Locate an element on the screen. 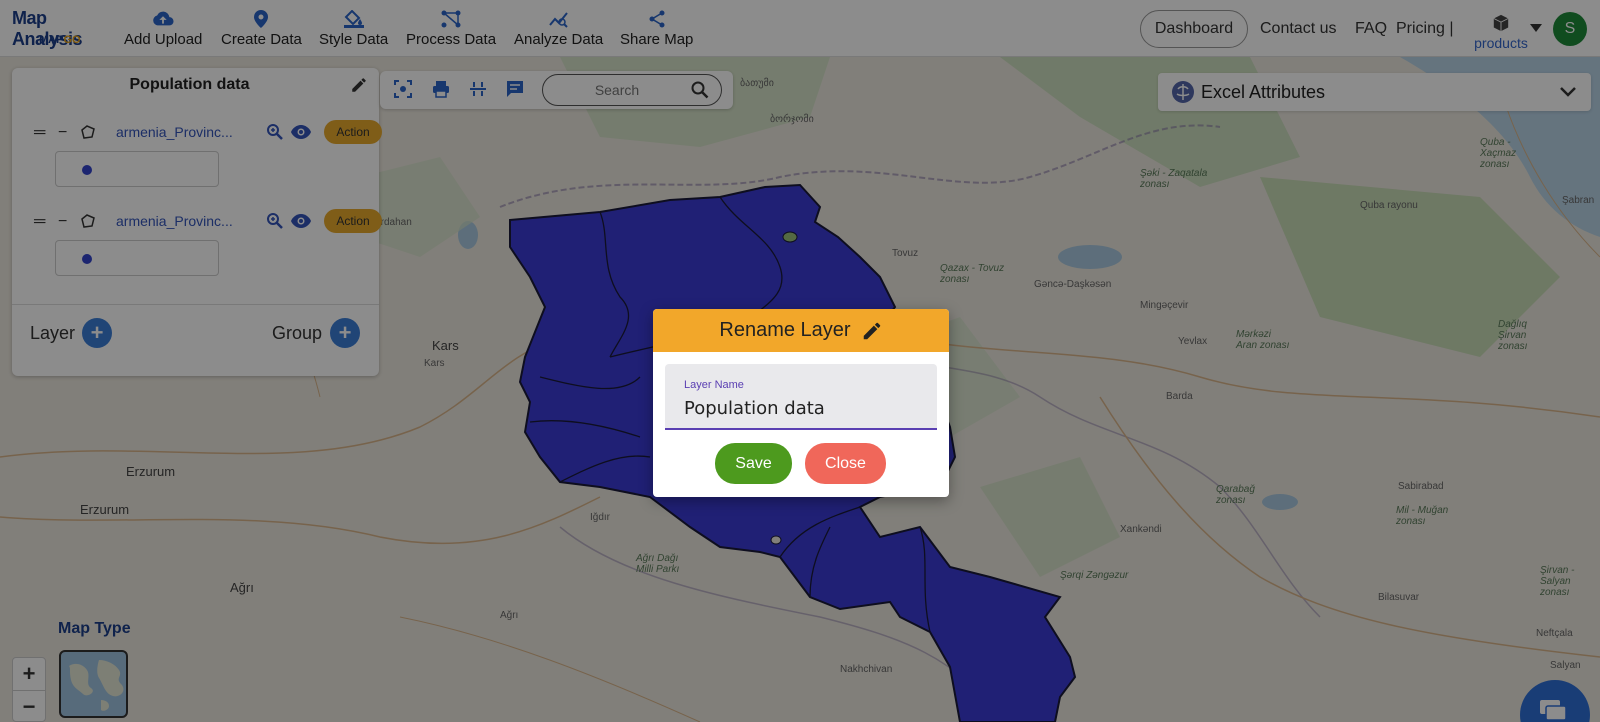 The width and height of the screenshot is (1600, 722). rename-layer-dialog: Rename Layer Layer Name Save Close is located at coordinates (801, 403).